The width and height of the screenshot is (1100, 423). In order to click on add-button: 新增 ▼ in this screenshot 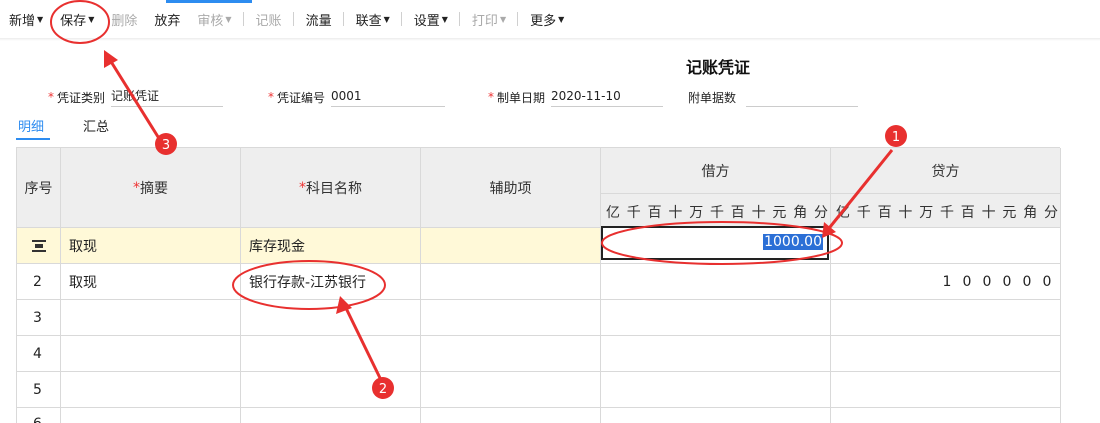, I will do `click(26, 19)`.